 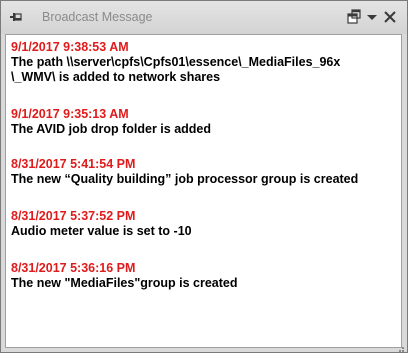 I want to click on close-icon, so click(x=390, y=17).